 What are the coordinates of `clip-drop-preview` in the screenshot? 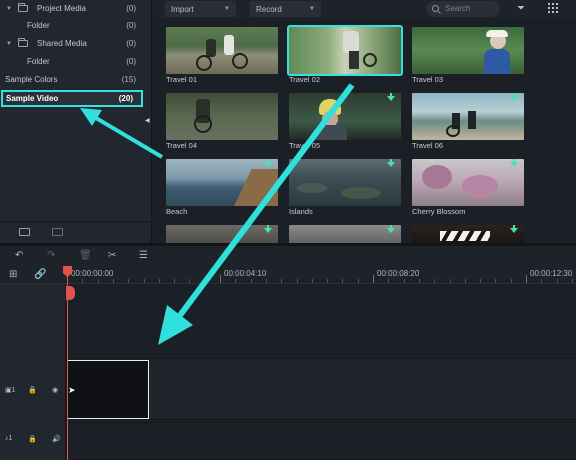 It's located at (108, 389).